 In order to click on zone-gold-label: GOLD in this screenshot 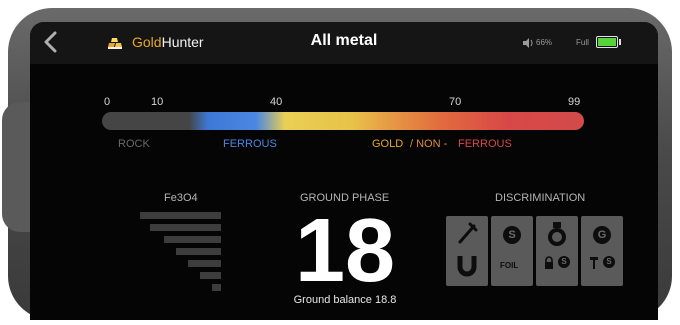, I will do `click(388, 144)`.